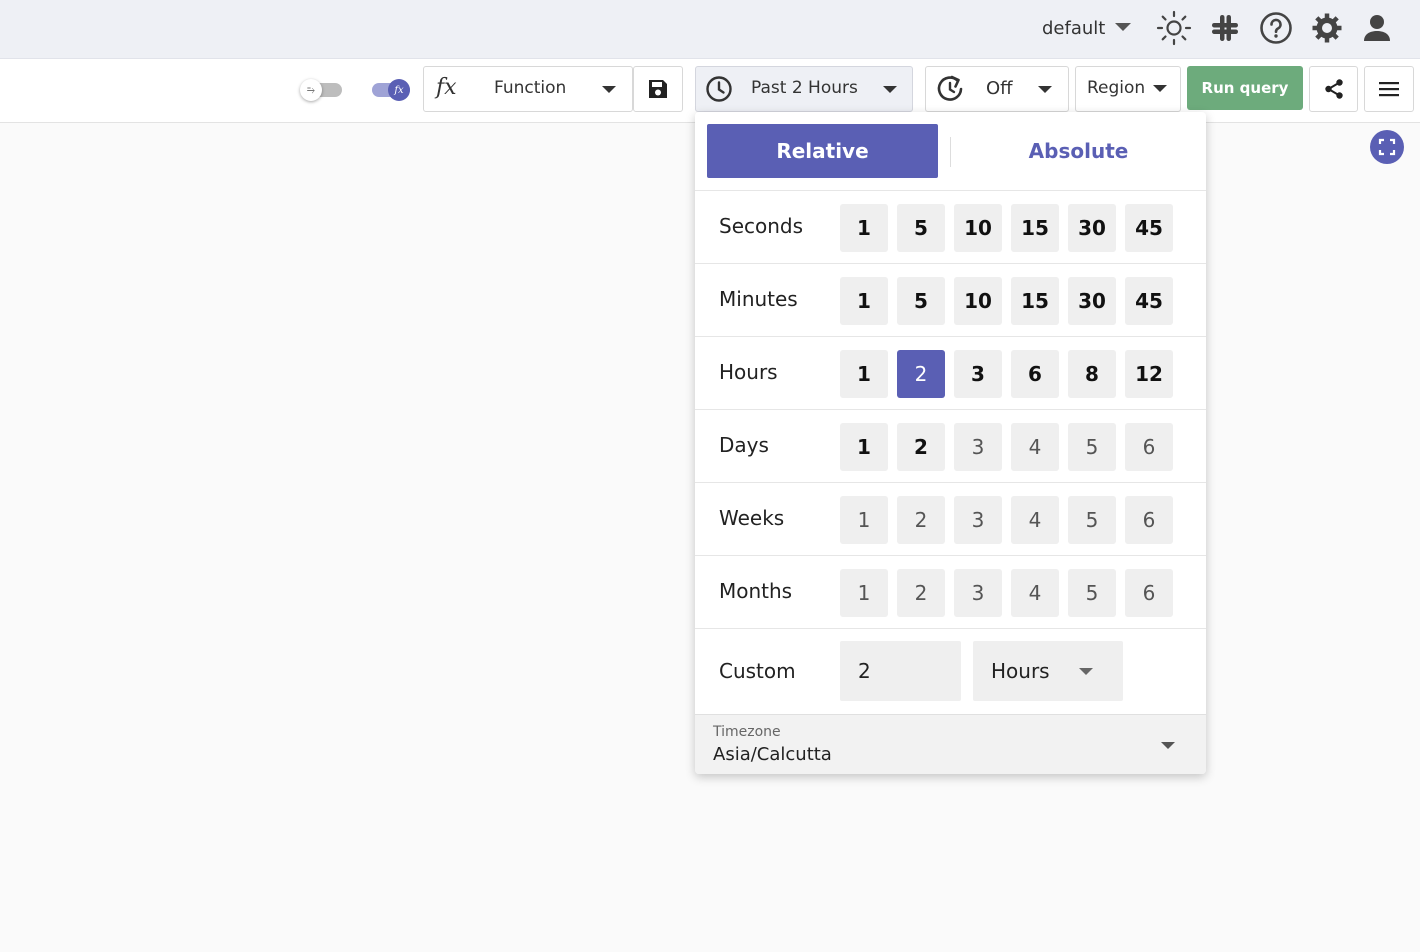  I want to click on custom-range-row: Custom 2 Hours, so click(950, 671).